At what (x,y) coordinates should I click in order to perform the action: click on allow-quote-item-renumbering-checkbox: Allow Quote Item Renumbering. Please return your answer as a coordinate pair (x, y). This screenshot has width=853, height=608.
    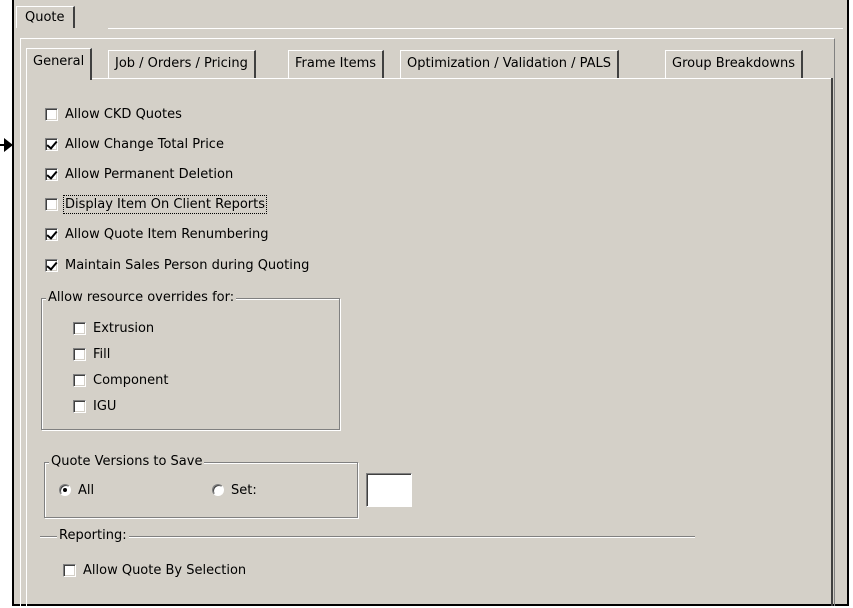
    Looking at the image, I should click on (157, 234).